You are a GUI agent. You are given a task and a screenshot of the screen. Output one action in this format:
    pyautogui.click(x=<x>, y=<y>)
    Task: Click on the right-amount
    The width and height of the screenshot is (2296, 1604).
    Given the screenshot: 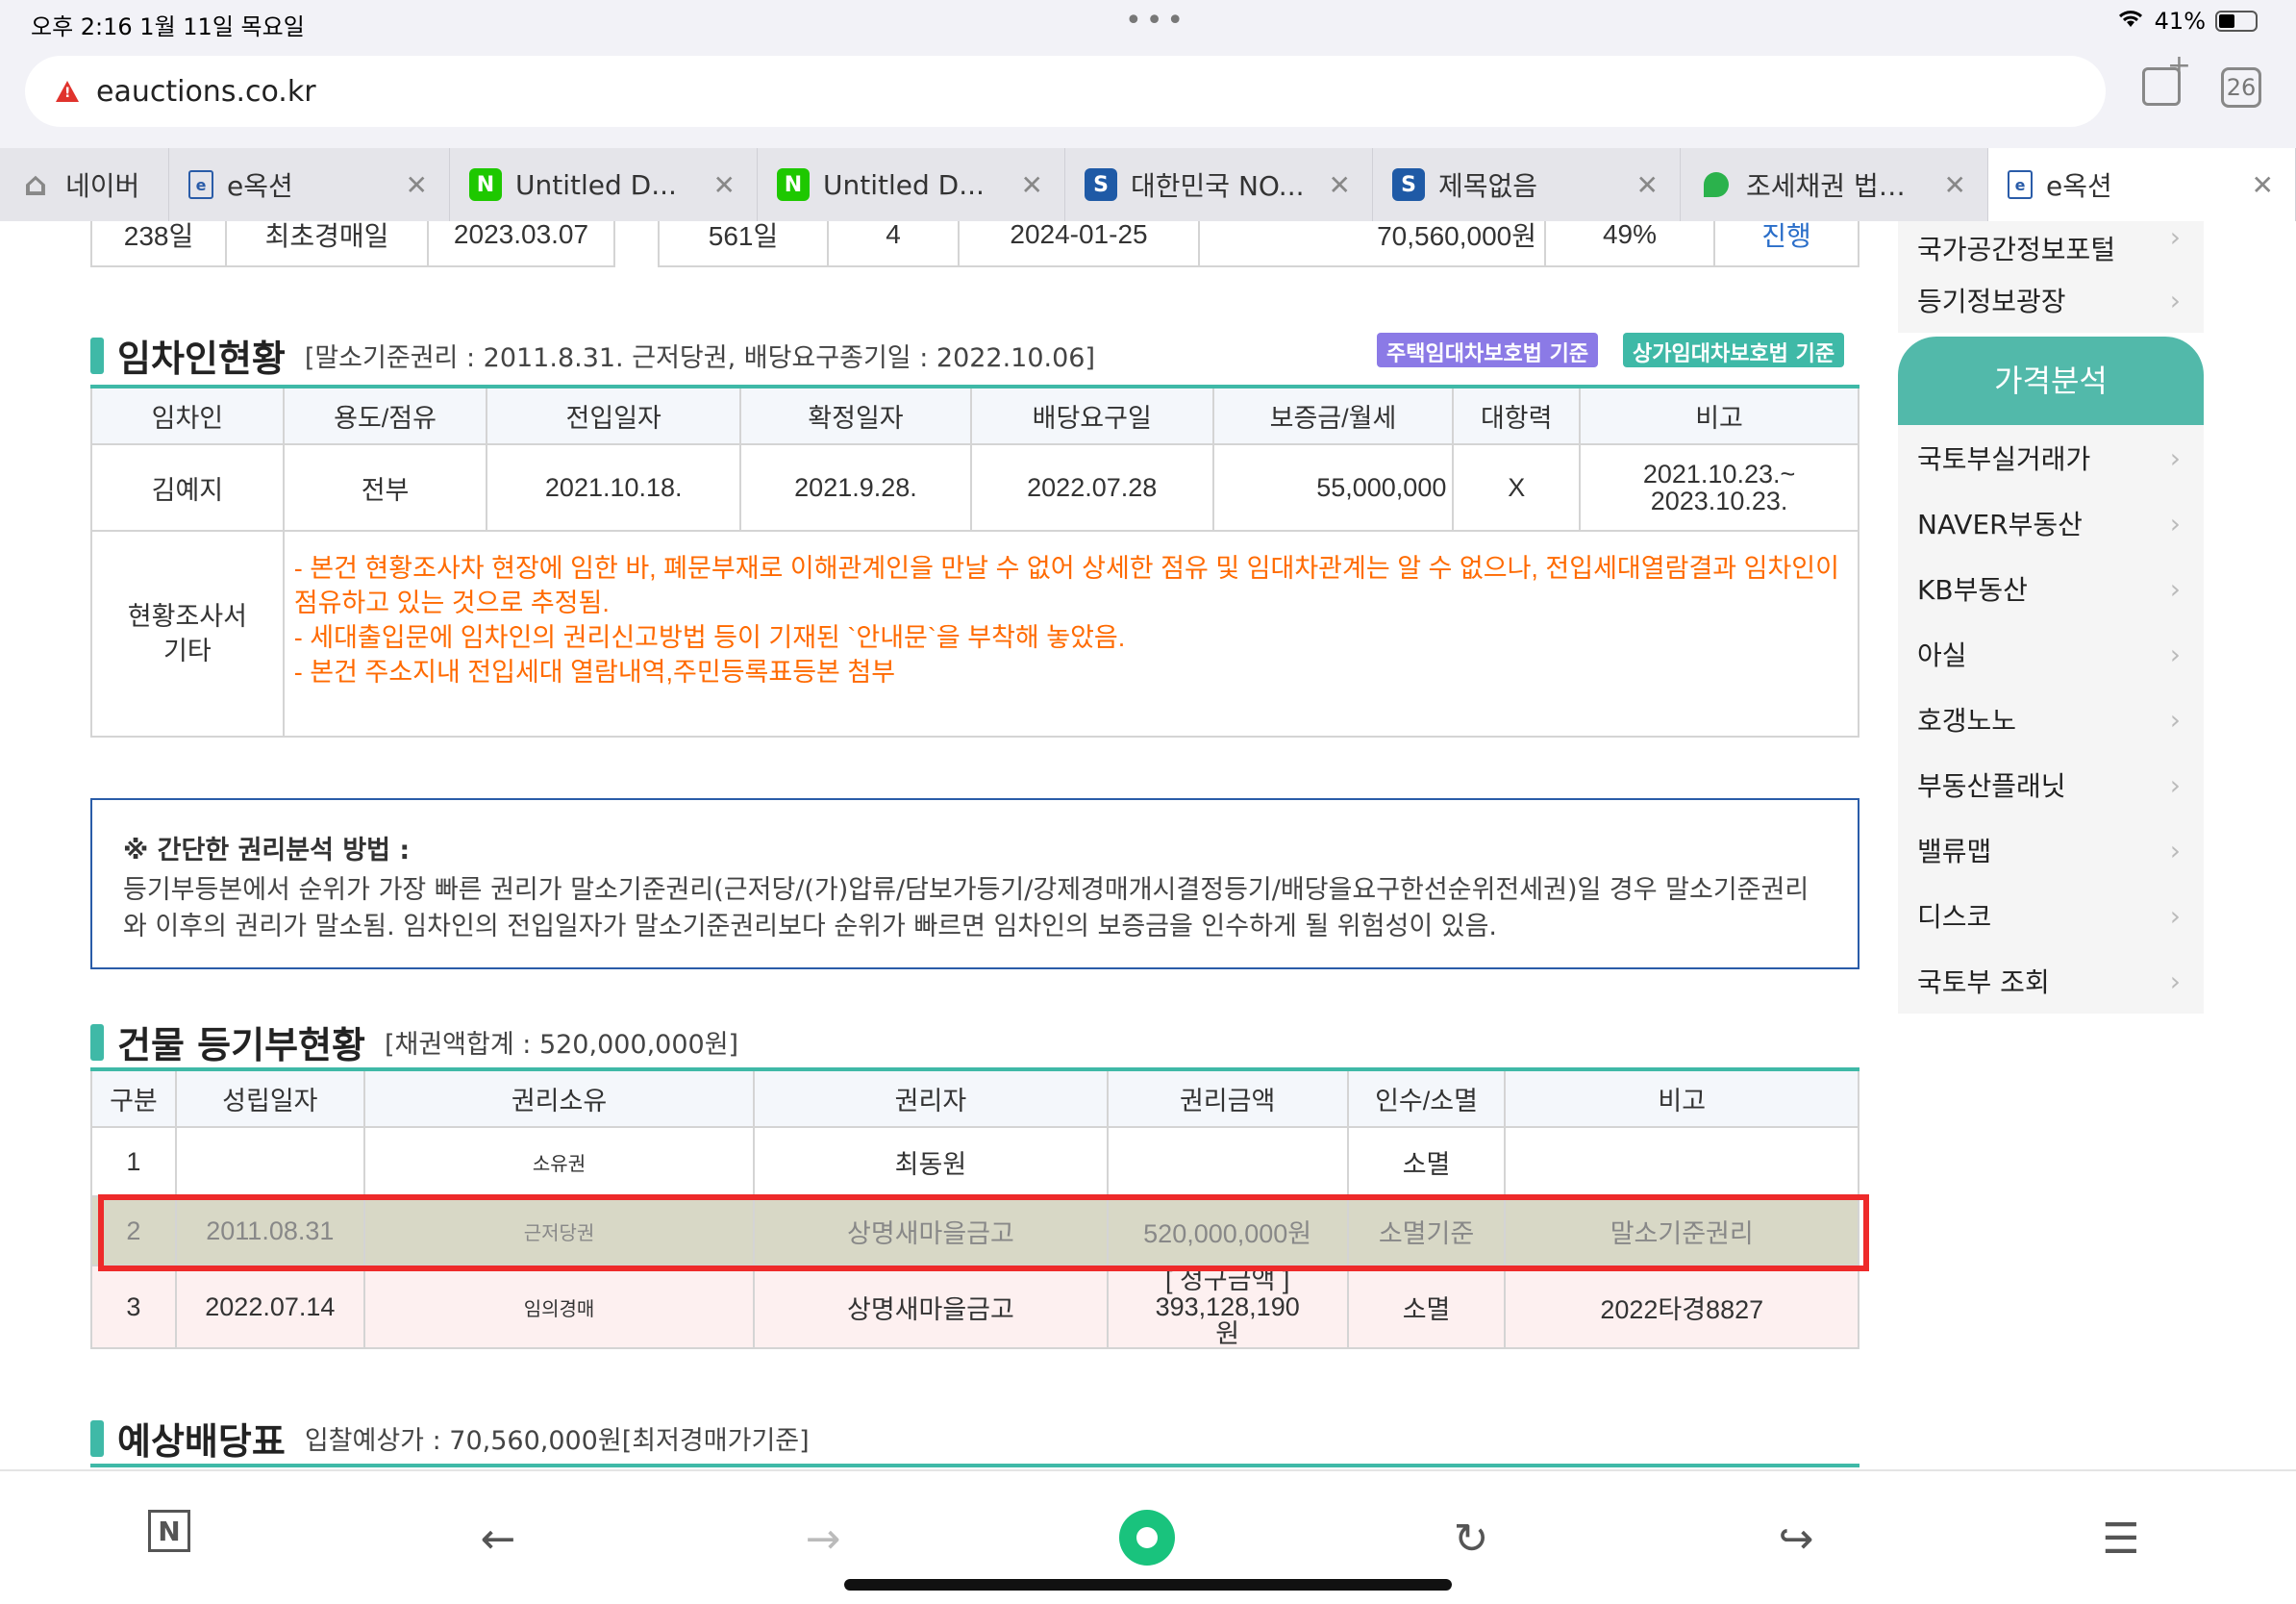 What is the action you would take?
    pyautogui.click(x=1227, y=1161)
    